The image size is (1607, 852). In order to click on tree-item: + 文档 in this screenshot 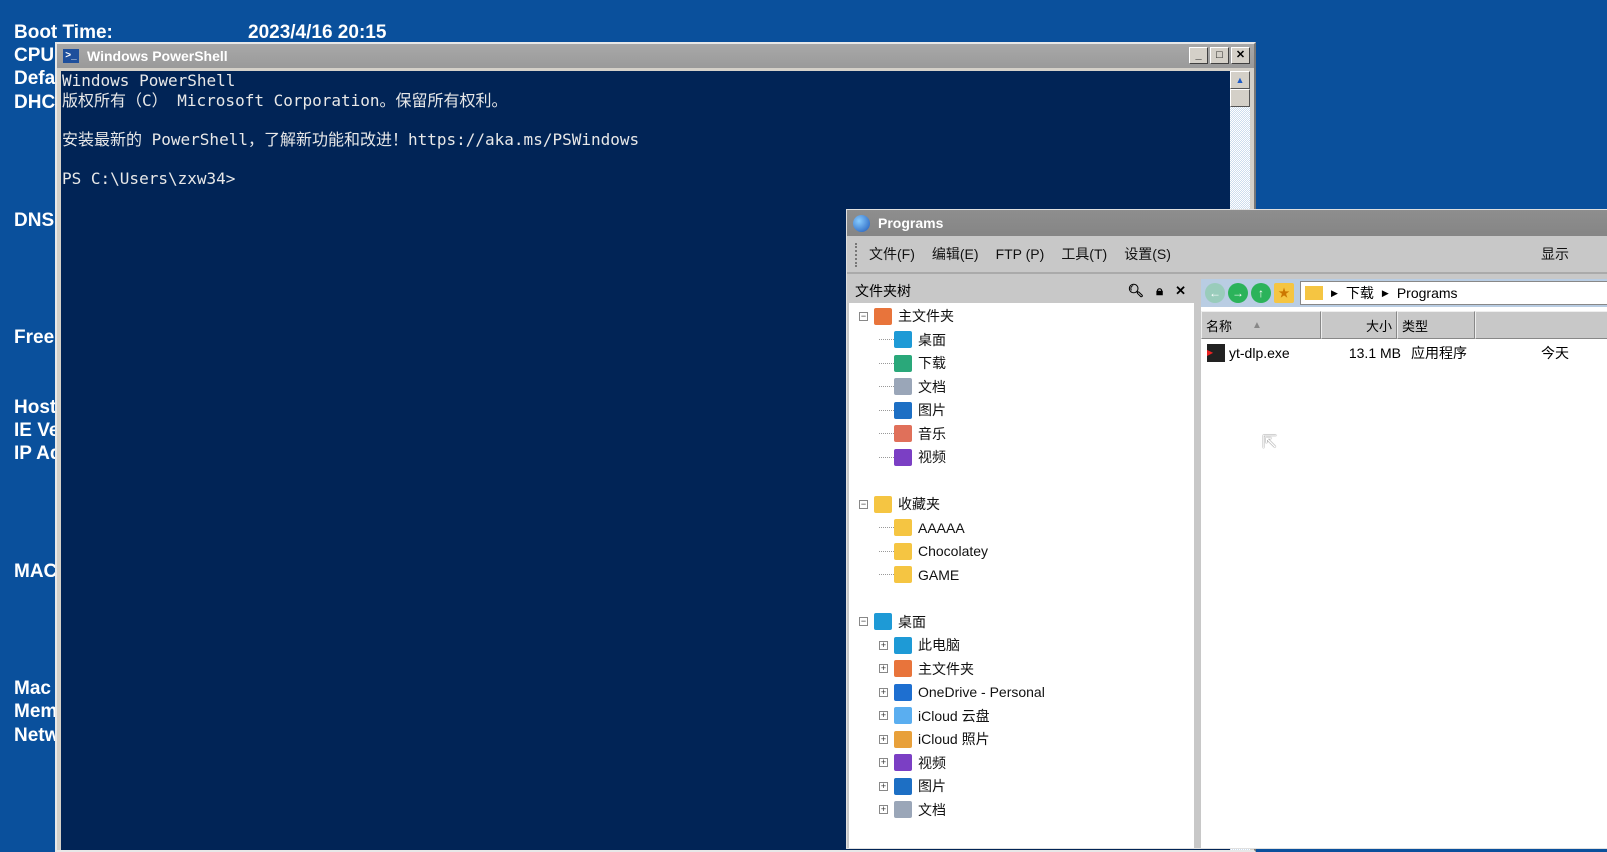, I will do `click(912, 810)`.